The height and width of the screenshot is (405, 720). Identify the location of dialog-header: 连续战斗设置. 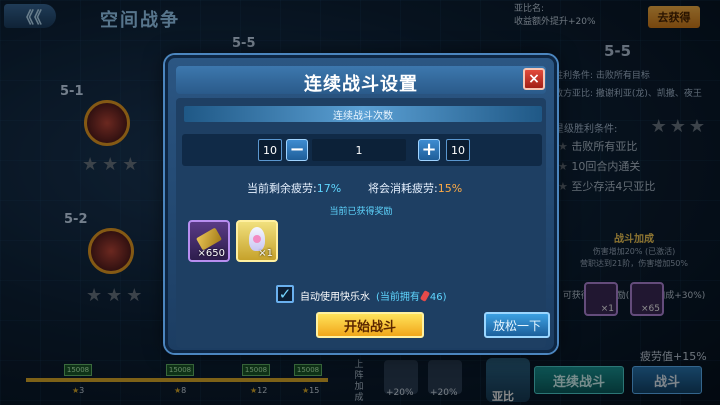
(361, 80).